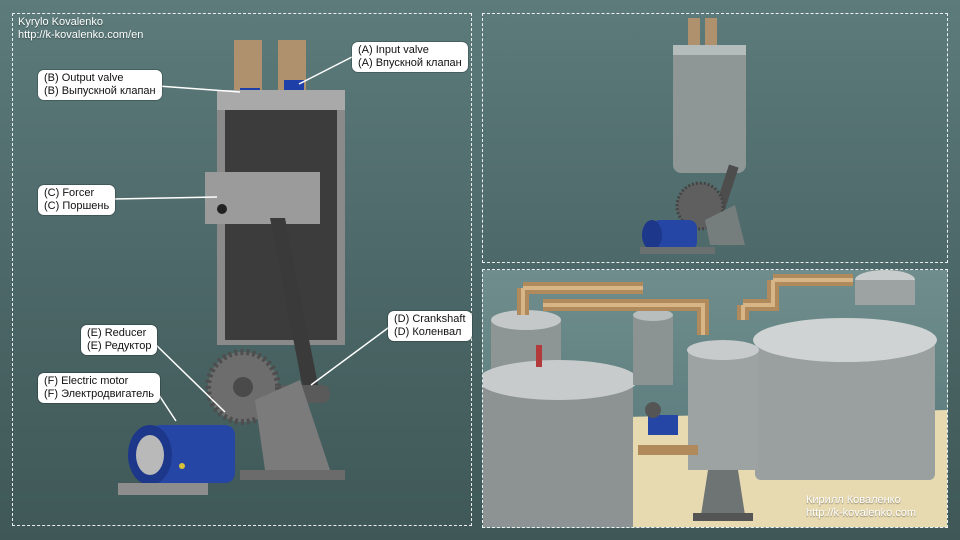 The image size is (960, 540). What do you see at coordinates (430, 319) in the screenshot?
I see `label-crankshaft-en: (D) Crankshaft` at bounding box center [430, 319].